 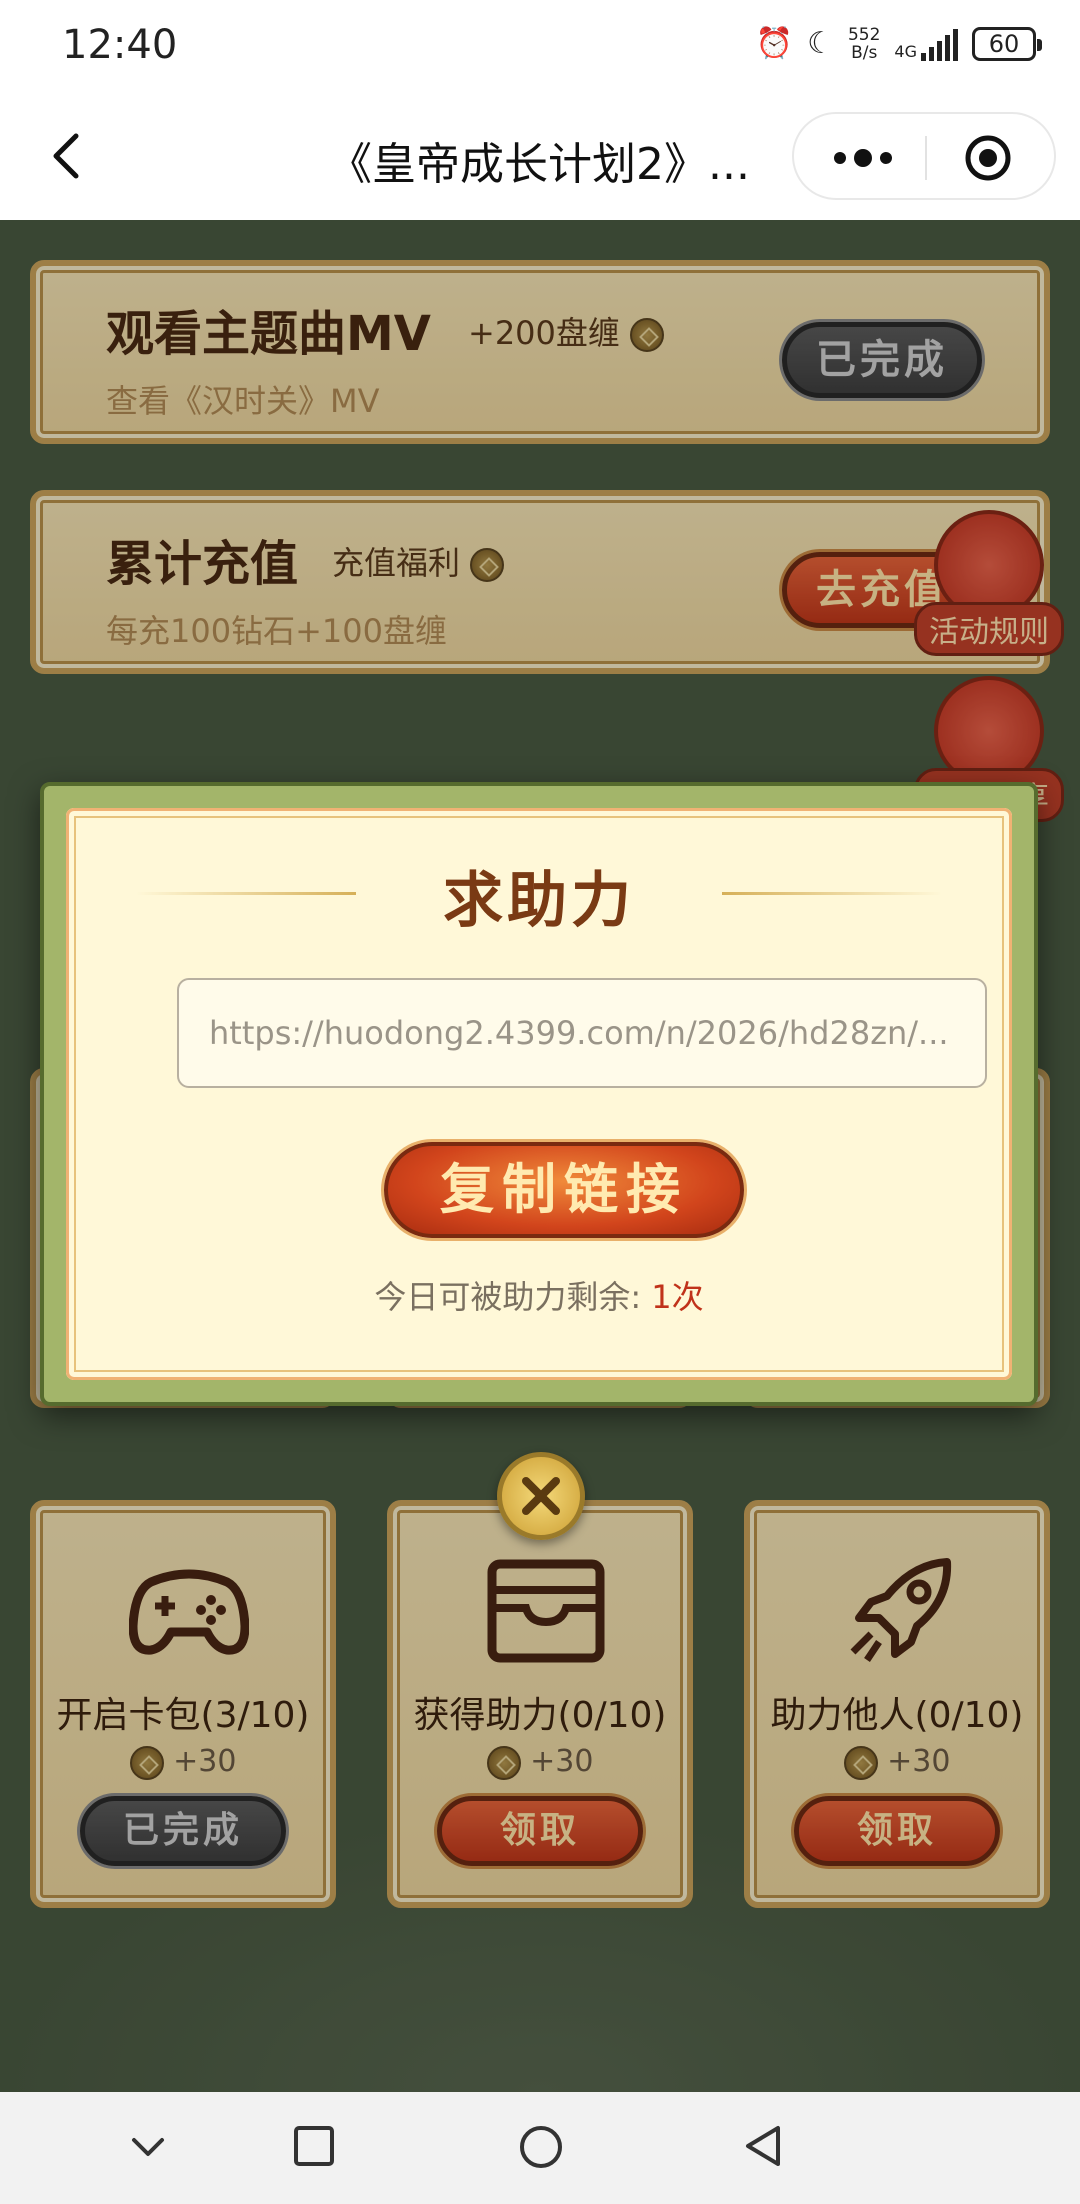 I want to click on square-icon, so click(x=314, y=2146).